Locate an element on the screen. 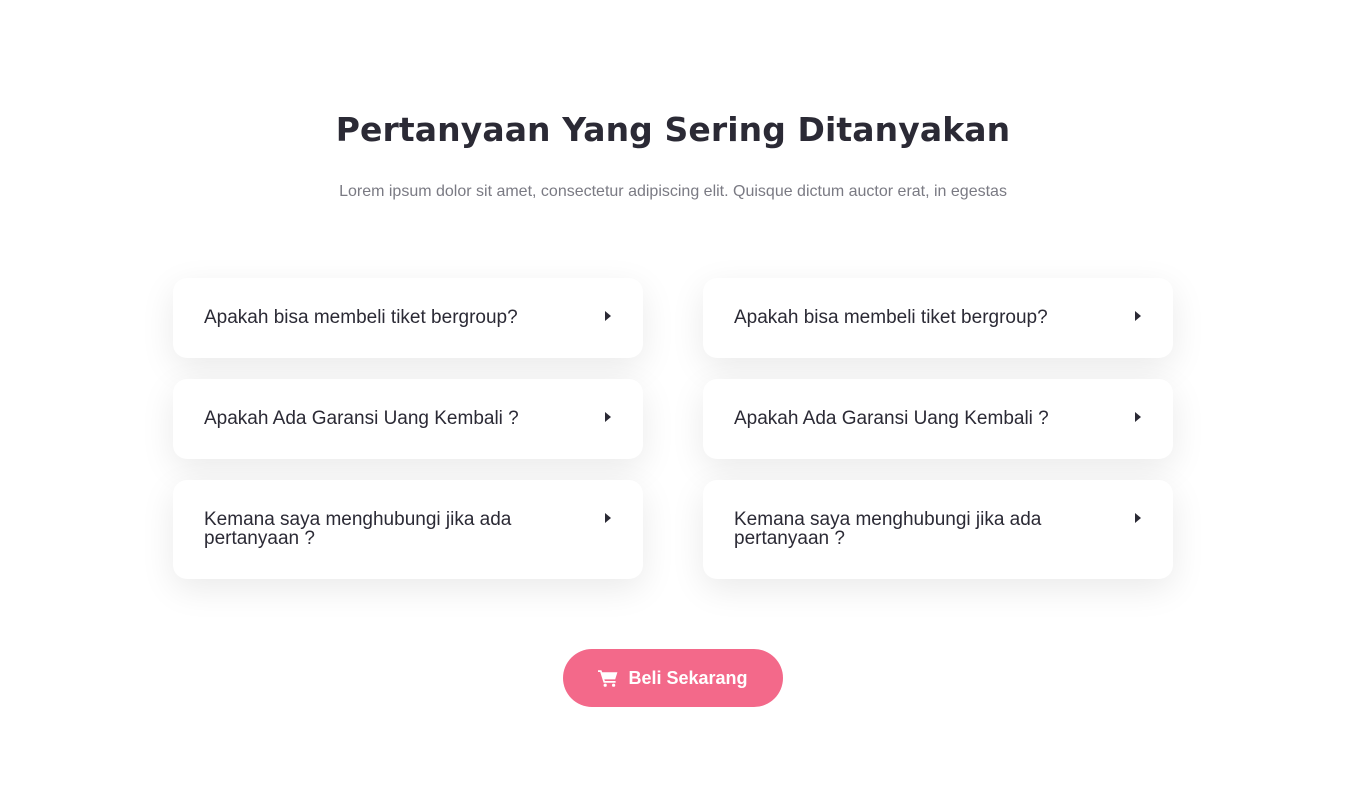 The width and height of the screenshot is (1346, 810). shopping-cart-icon is located at coordinates (608, 678).